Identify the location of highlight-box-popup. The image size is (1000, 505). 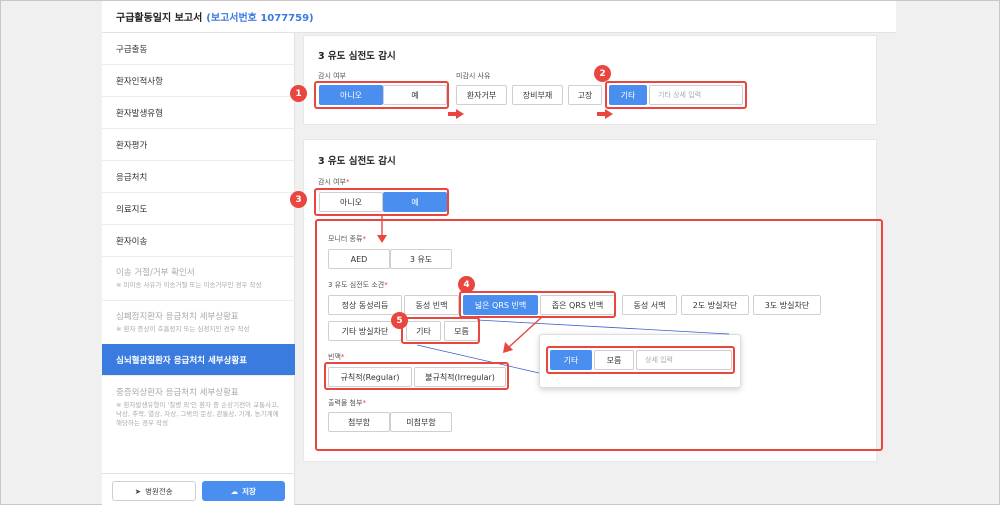
(640, 360).